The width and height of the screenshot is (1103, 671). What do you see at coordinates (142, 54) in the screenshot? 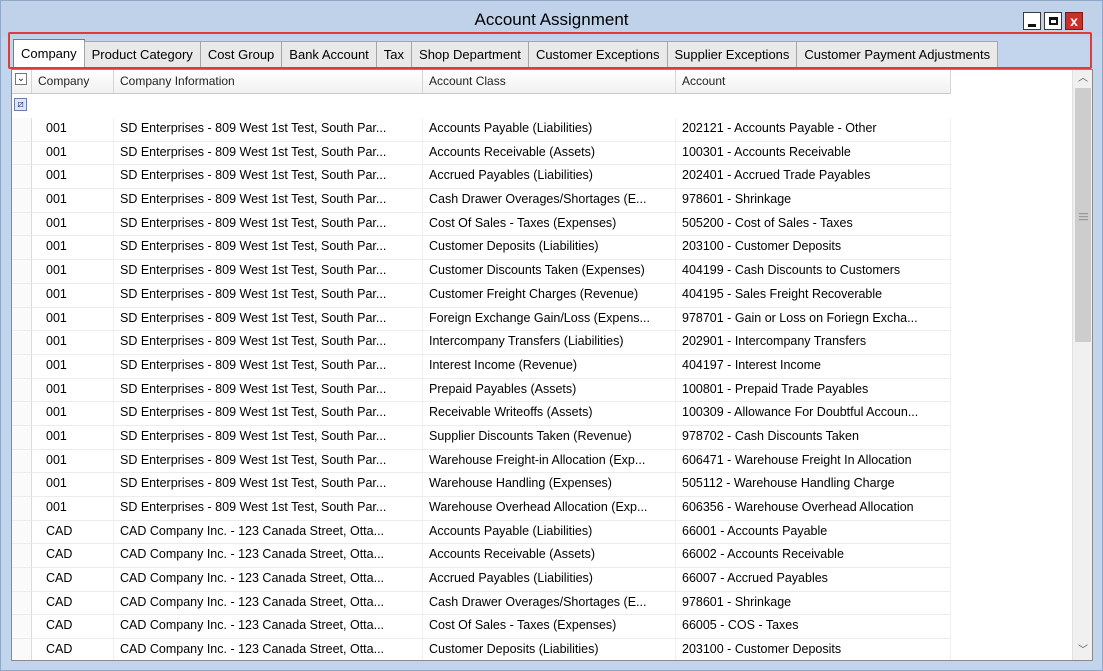
I see `tab-product-category: Product Category` at bounding box center [142, 54].